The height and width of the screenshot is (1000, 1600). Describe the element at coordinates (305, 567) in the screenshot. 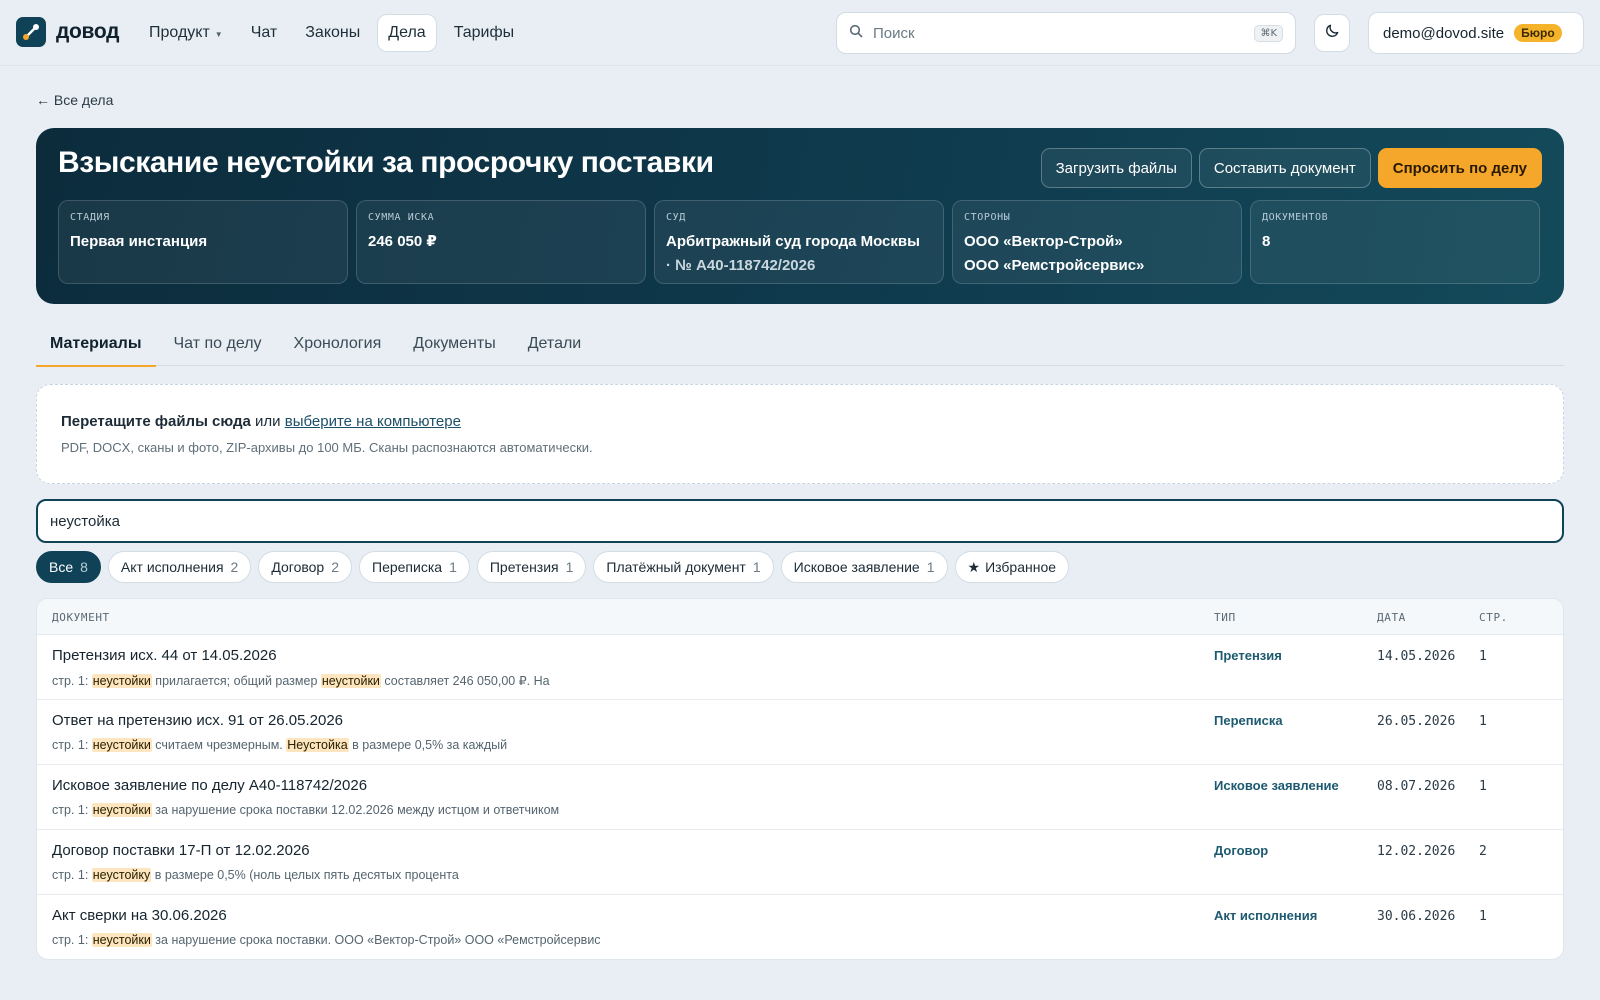

I see `chip-contract: Договор 2` at that location.